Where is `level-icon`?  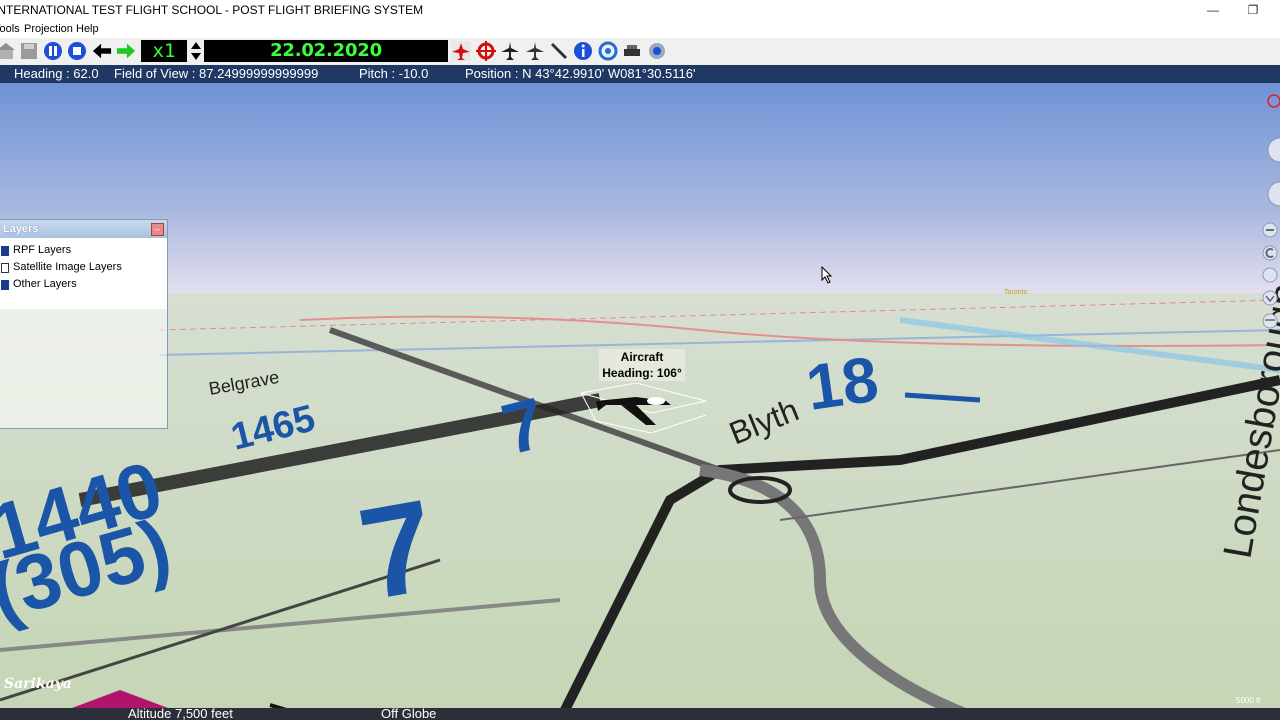 level-icon is located at coordinates (1270, 321).